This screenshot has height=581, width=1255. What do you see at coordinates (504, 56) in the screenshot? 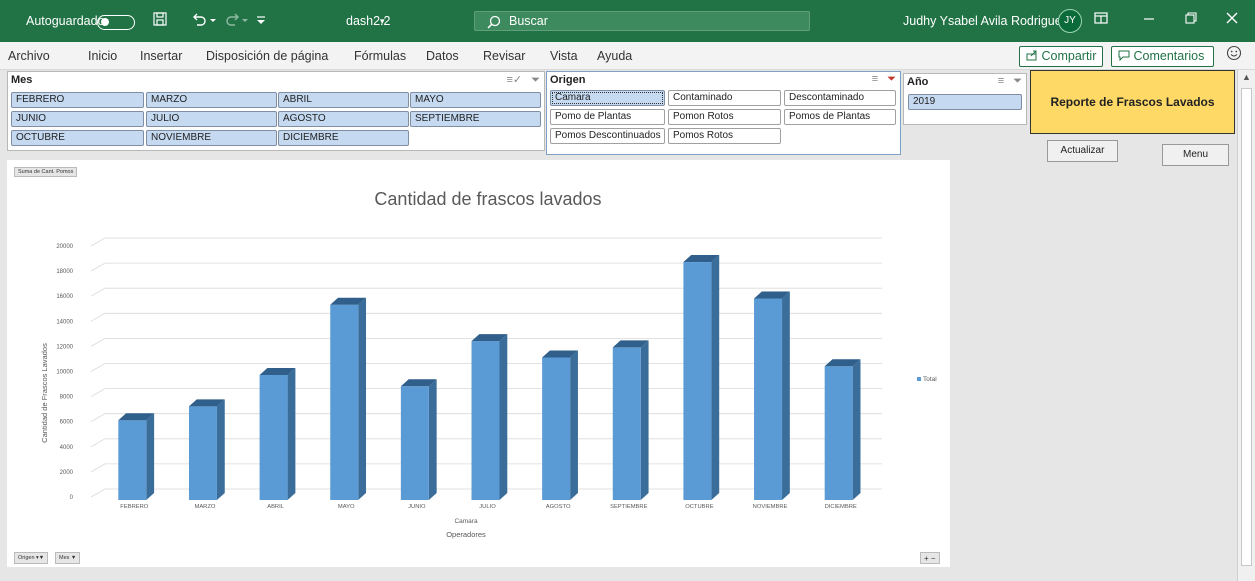
I see `tab-revisar: Revisar` at bounding box center [504, 56].